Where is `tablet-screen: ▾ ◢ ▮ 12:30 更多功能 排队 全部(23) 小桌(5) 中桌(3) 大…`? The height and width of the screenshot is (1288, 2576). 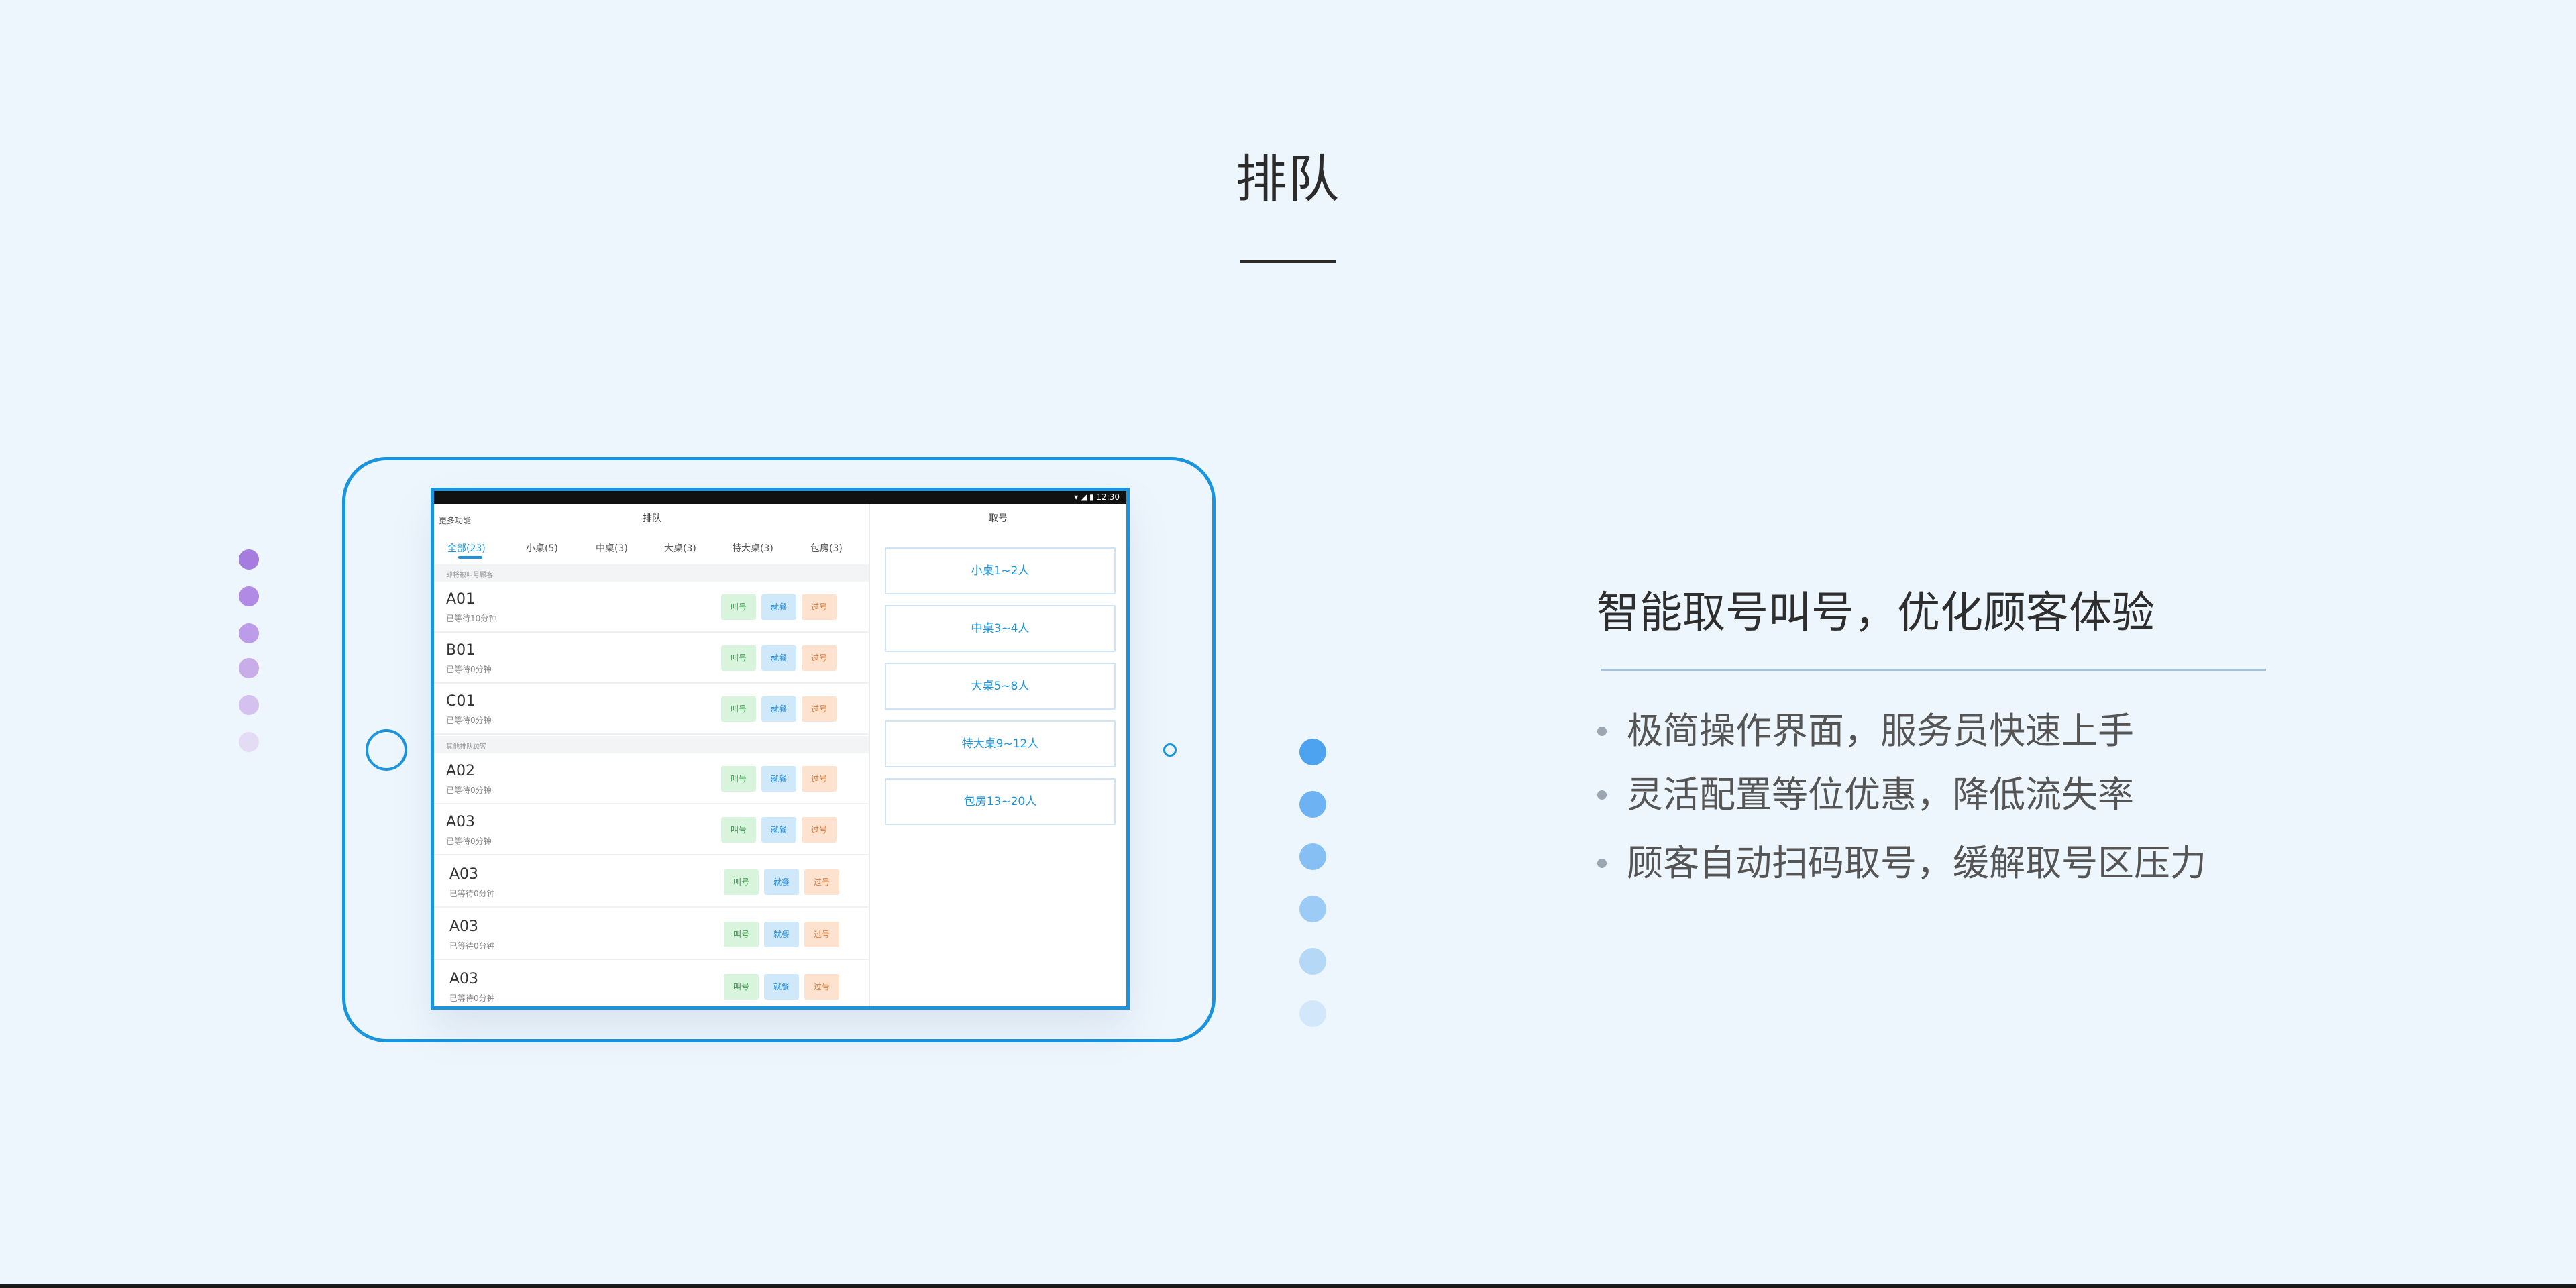 tablet-screen: ▾ ◢ ▮ 12:30 更多功能 排队 全部(23) 小桌(5) 中桌(3) 大… is located at coordinates (780, 749).